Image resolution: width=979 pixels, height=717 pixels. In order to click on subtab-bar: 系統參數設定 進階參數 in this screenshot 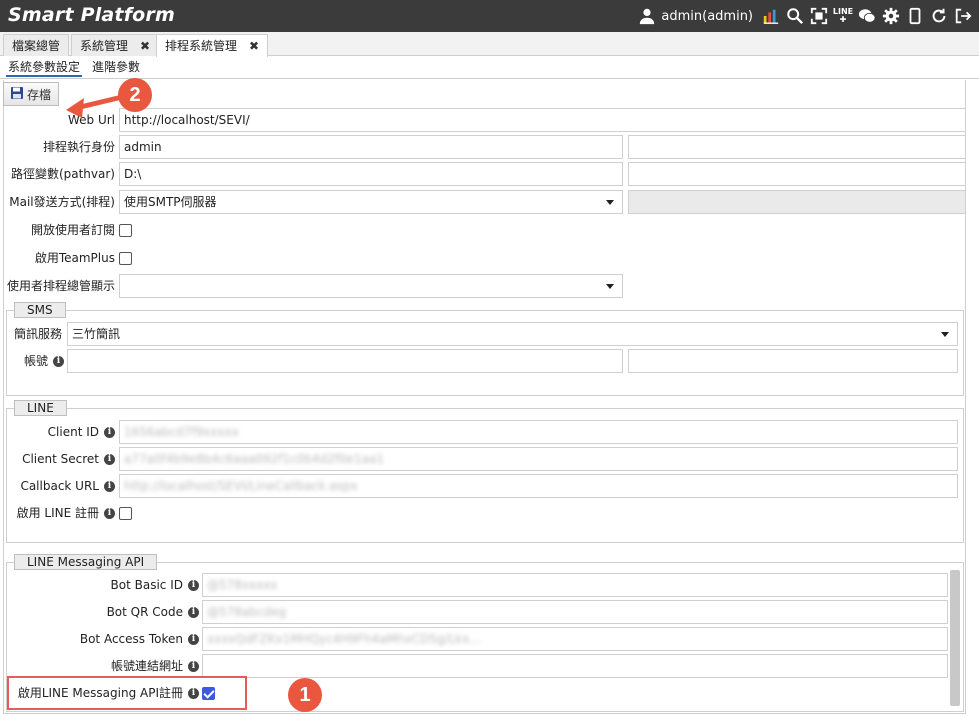, I will do `click(489, 68)`.